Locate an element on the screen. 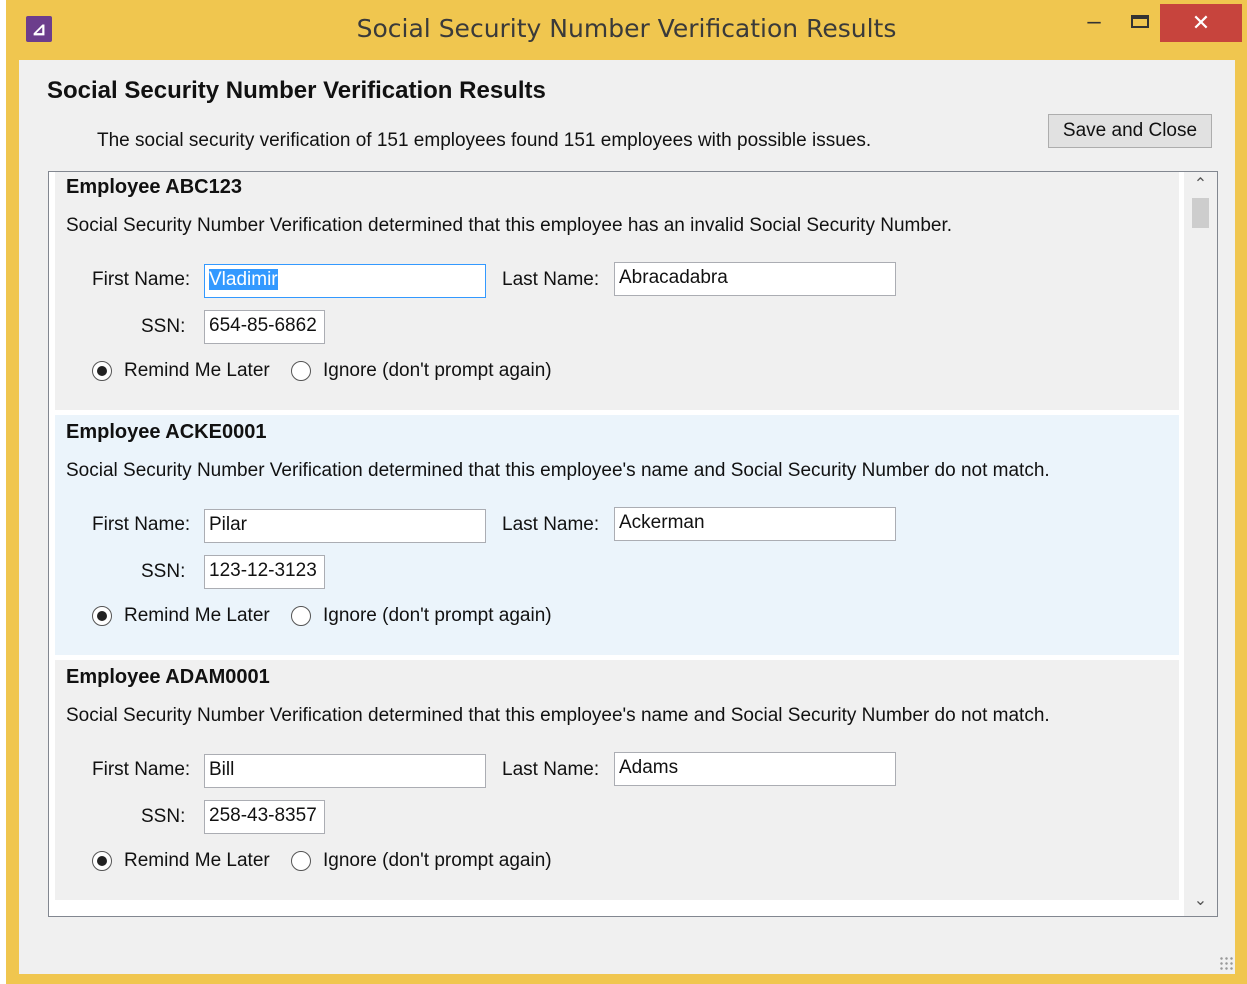 This screenshot has height=984, width=1247. scroll-up-icon: ⌃ is located at coordinates (1200, 185).